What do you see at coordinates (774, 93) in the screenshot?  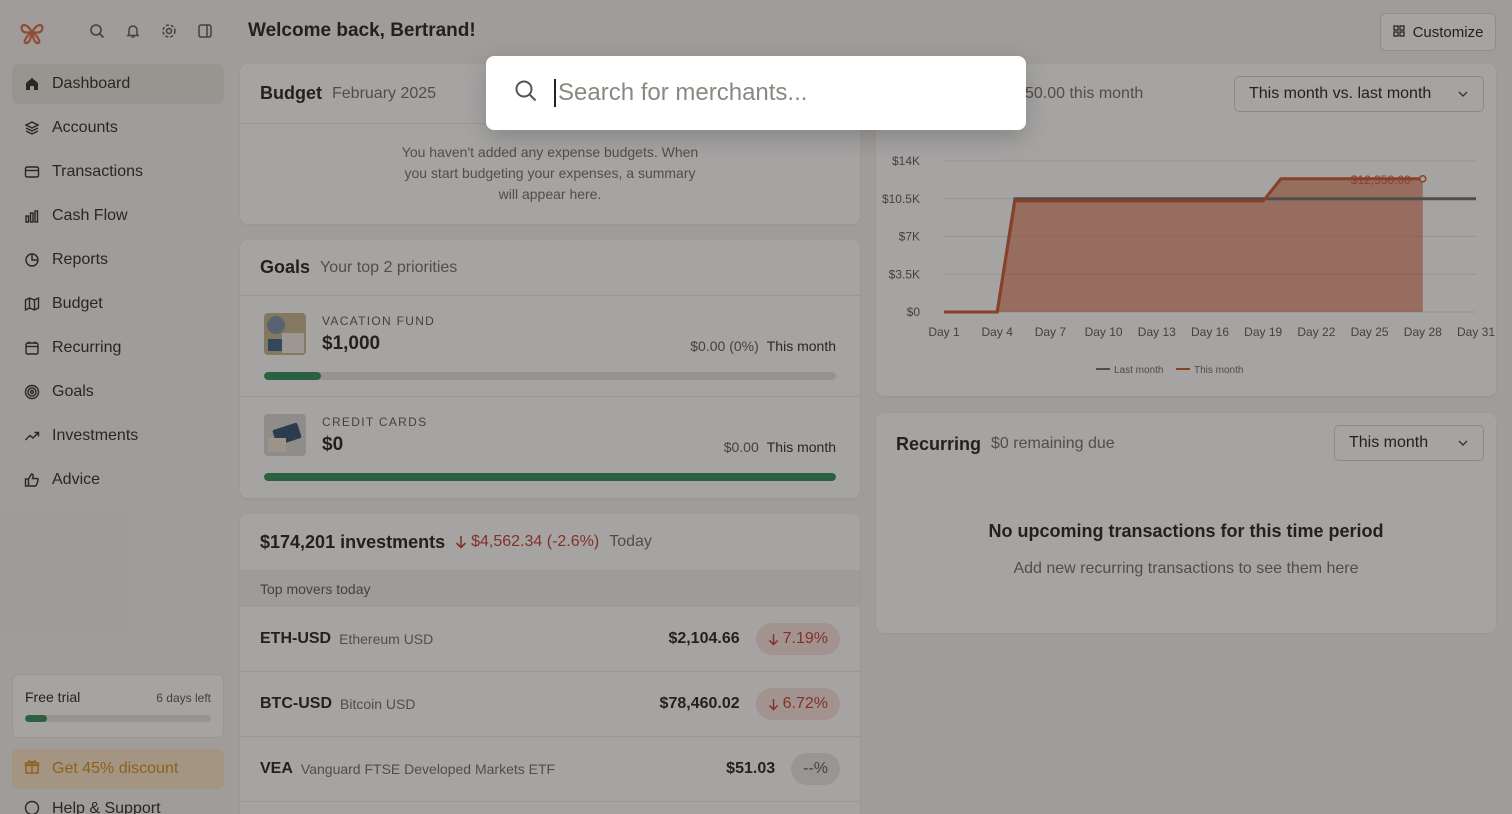 I see `merchant-search-input` at bounding box center [774, 93].